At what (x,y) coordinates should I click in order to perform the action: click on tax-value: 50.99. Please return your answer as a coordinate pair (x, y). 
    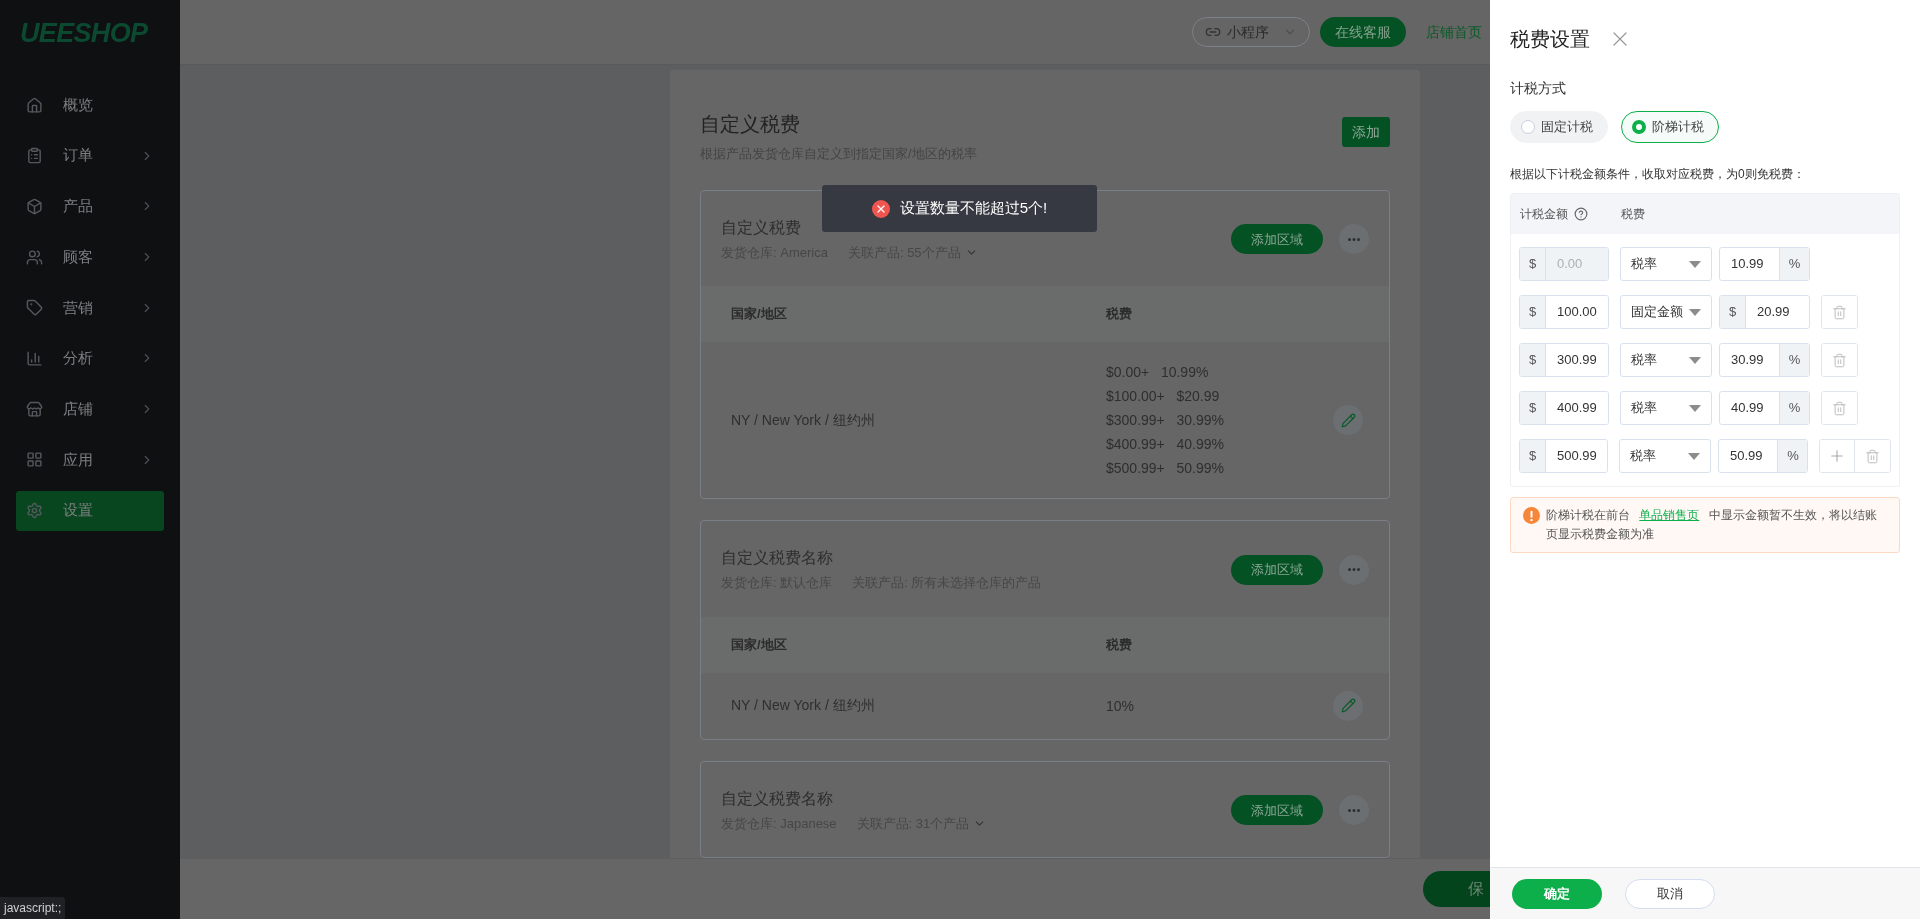
    Looking at the image, I should click on (1746, 456).